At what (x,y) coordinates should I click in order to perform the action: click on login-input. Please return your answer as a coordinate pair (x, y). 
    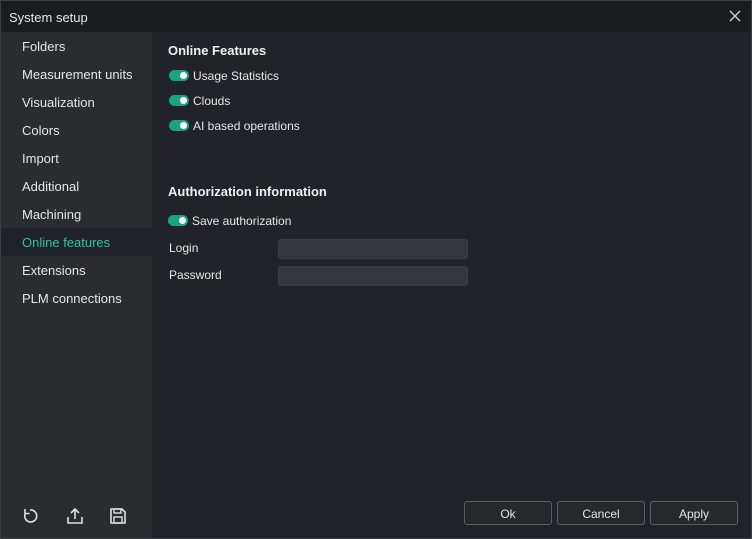
    Looking at the image, I should click on (373, 249).